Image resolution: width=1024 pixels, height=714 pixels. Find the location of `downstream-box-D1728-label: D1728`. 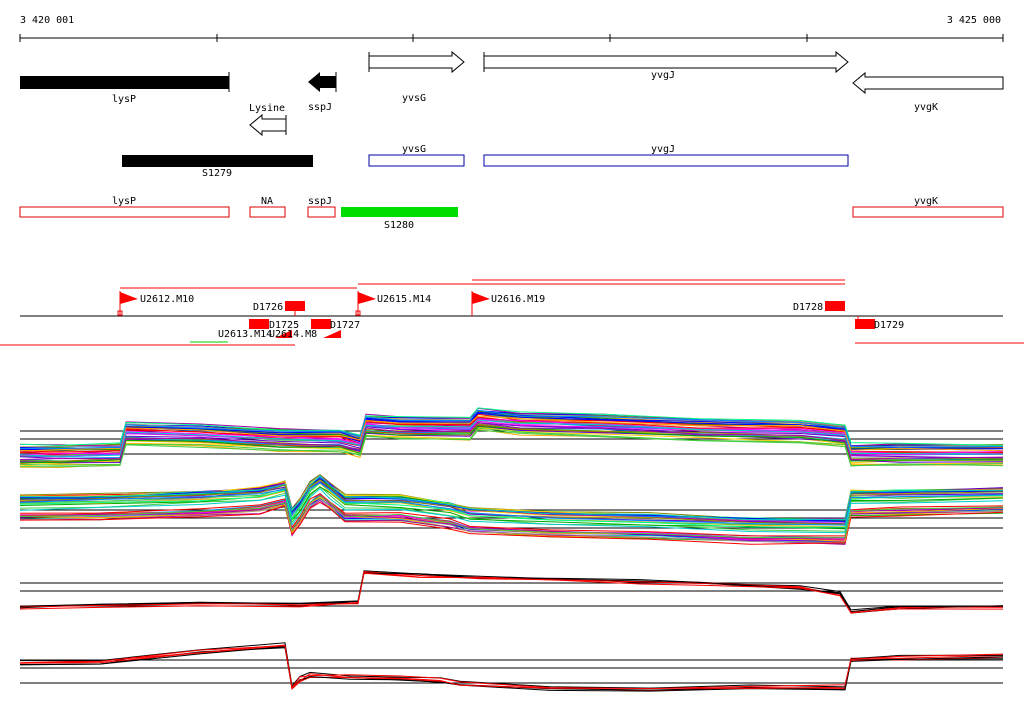

downstream-box-D1728-label: D1728 is located at coordinates (808, 307).